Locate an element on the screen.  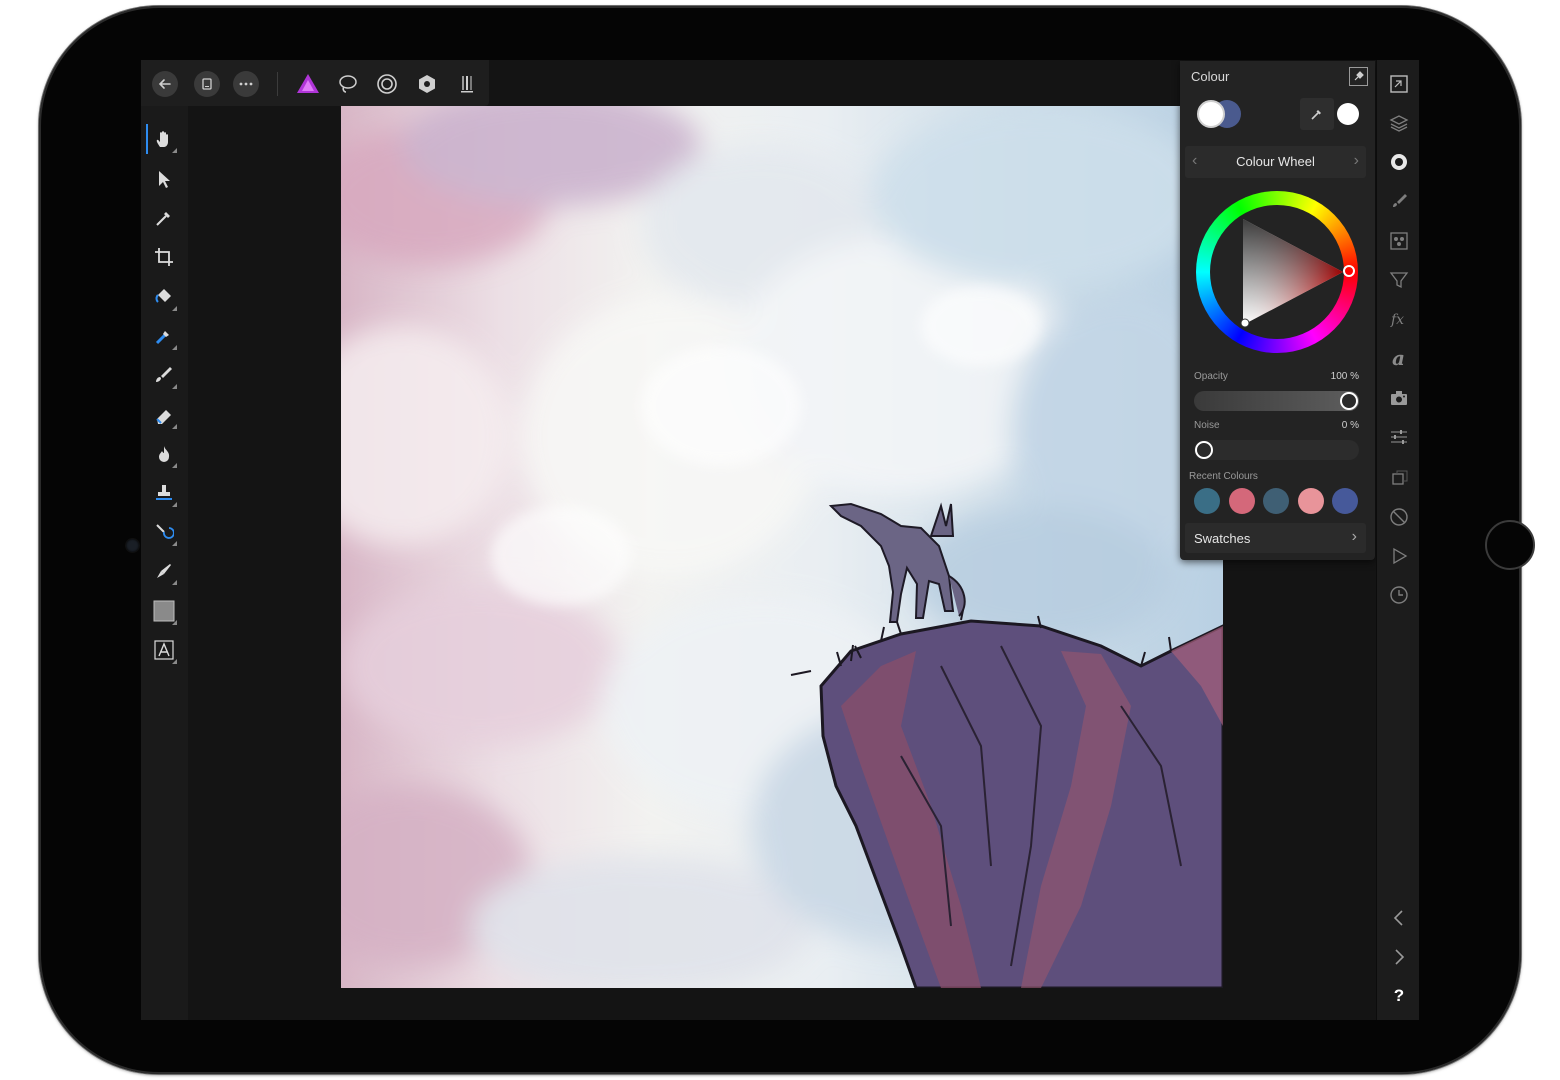
brushes-studio-button is located at coordinates (1399, 201).